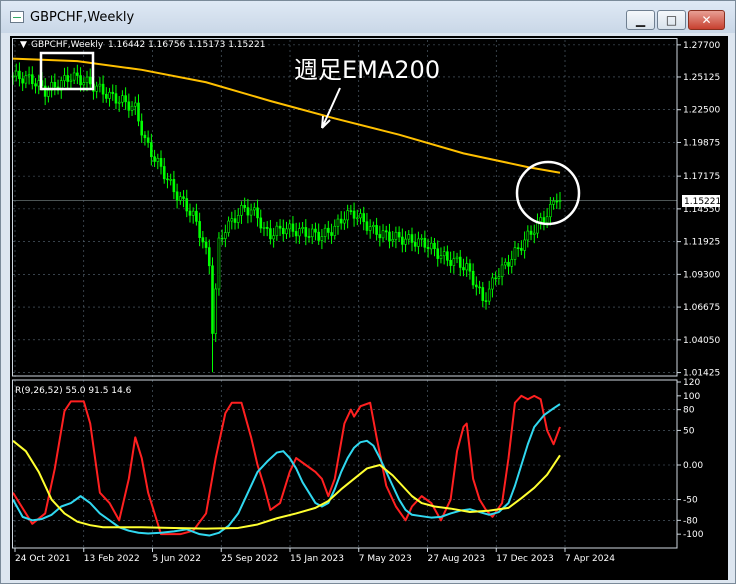  What do you see at coordinates (177, 559) in the screenshot?
I see `time-tick-label: 5 Jun 2022` at bounding box center [177, 559].